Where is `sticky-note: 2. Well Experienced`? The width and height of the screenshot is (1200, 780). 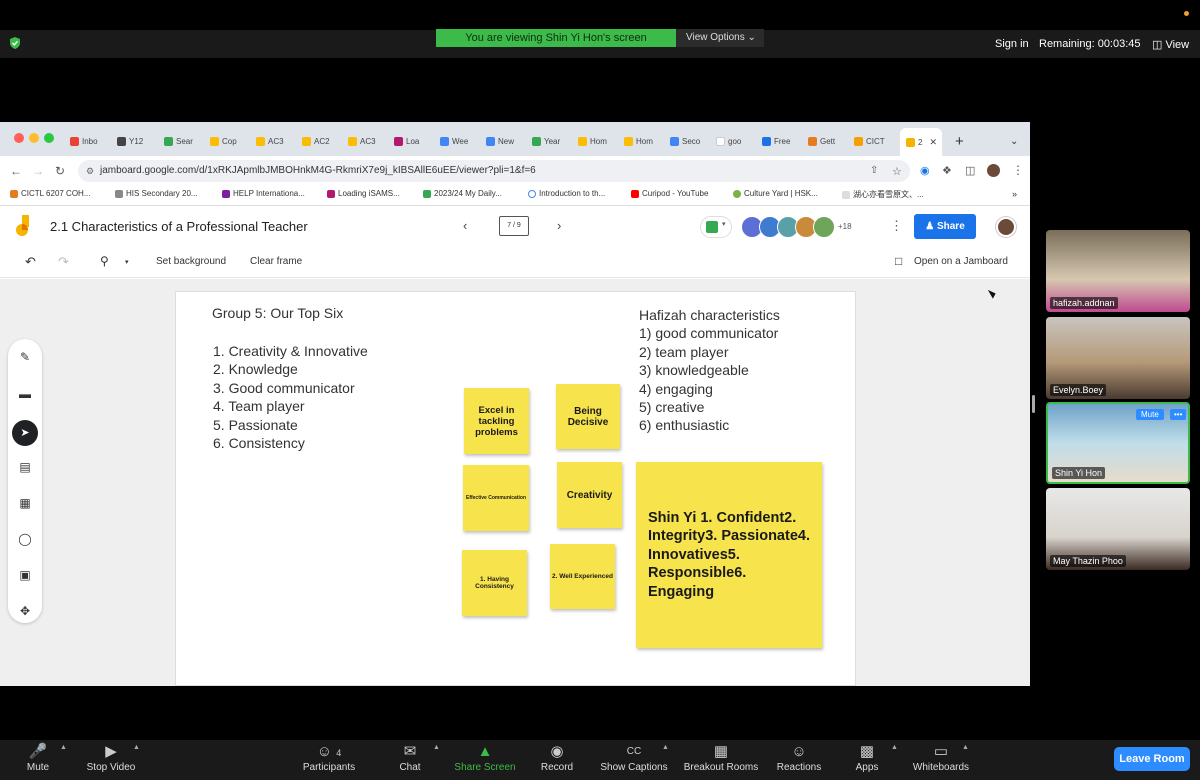
sticky-note: 2. Well Experienced is located at coordinates (582, 576).